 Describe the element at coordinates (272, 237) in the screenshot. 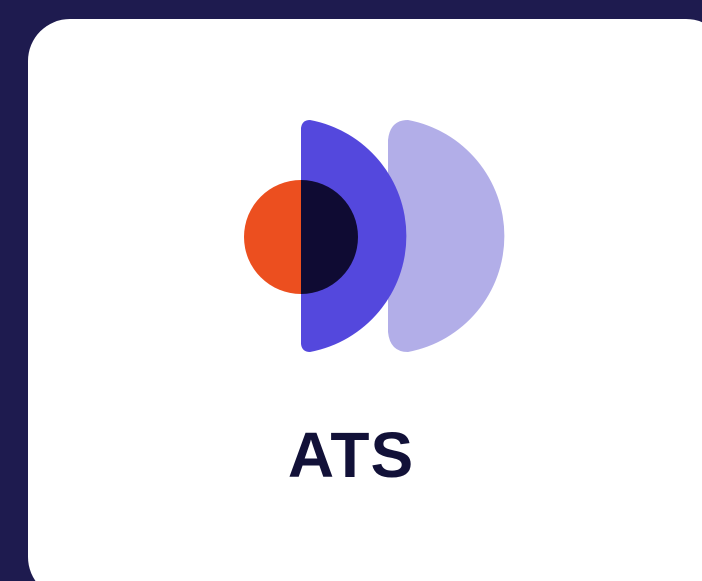

I see `orange-half-circle-shape` at that location.